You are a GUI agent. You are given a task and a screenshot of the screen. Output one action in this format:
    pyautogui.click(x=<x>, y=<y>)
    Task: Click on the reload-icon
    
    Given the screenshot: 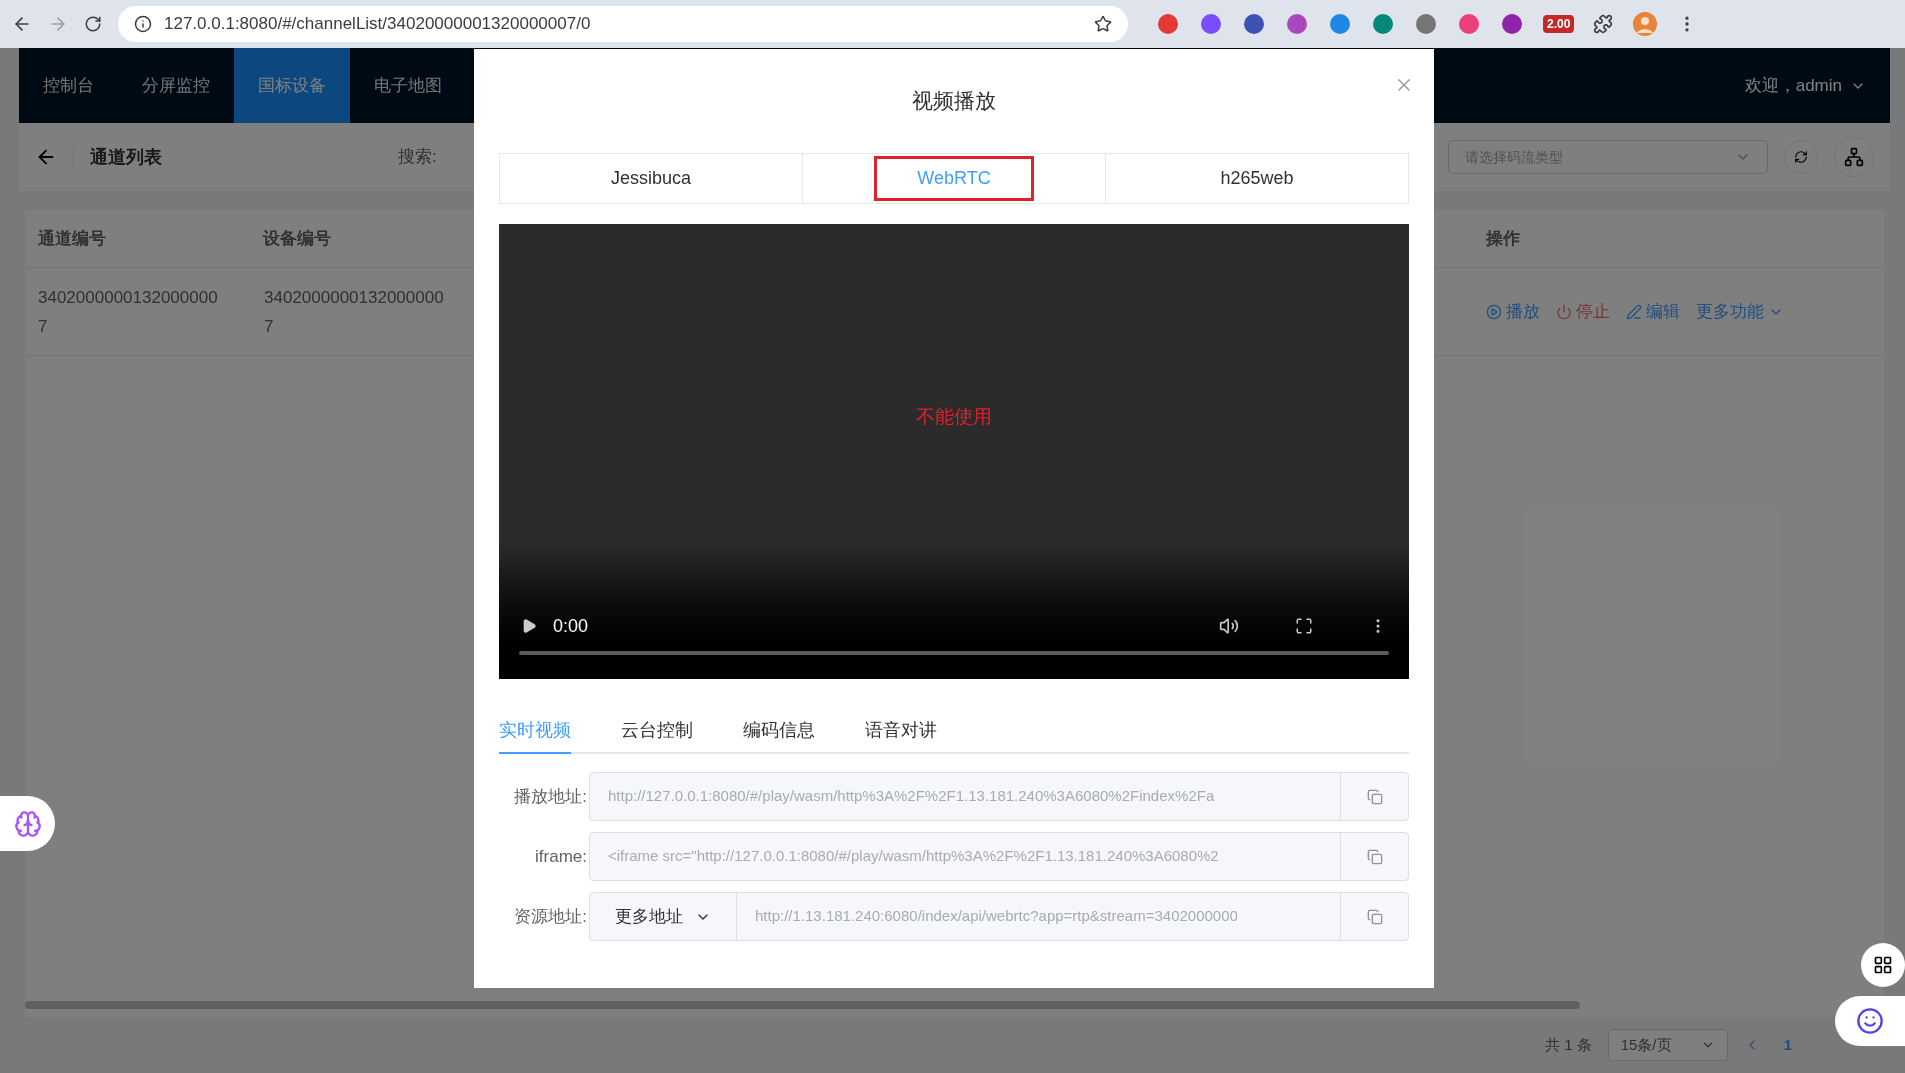 What is the action you would take?
    pyautogui.click(x=93, y=24)
    